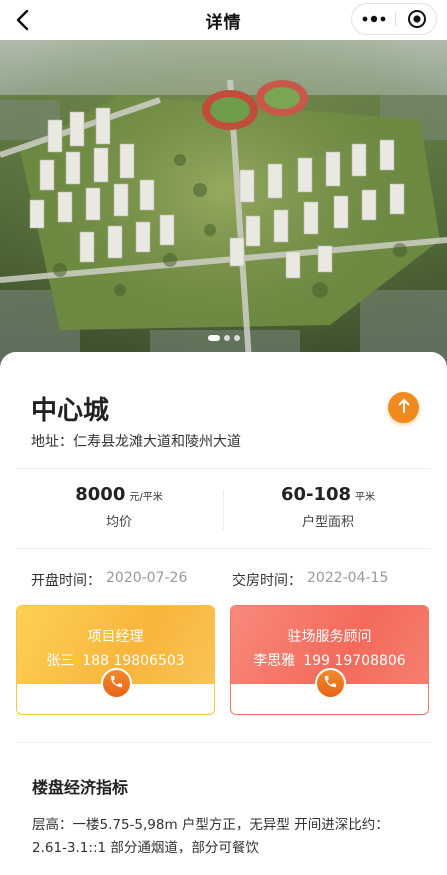 The width and height of the screenshot is (447, 875). I want to click on contact-name: 张三, so click(60, 661).